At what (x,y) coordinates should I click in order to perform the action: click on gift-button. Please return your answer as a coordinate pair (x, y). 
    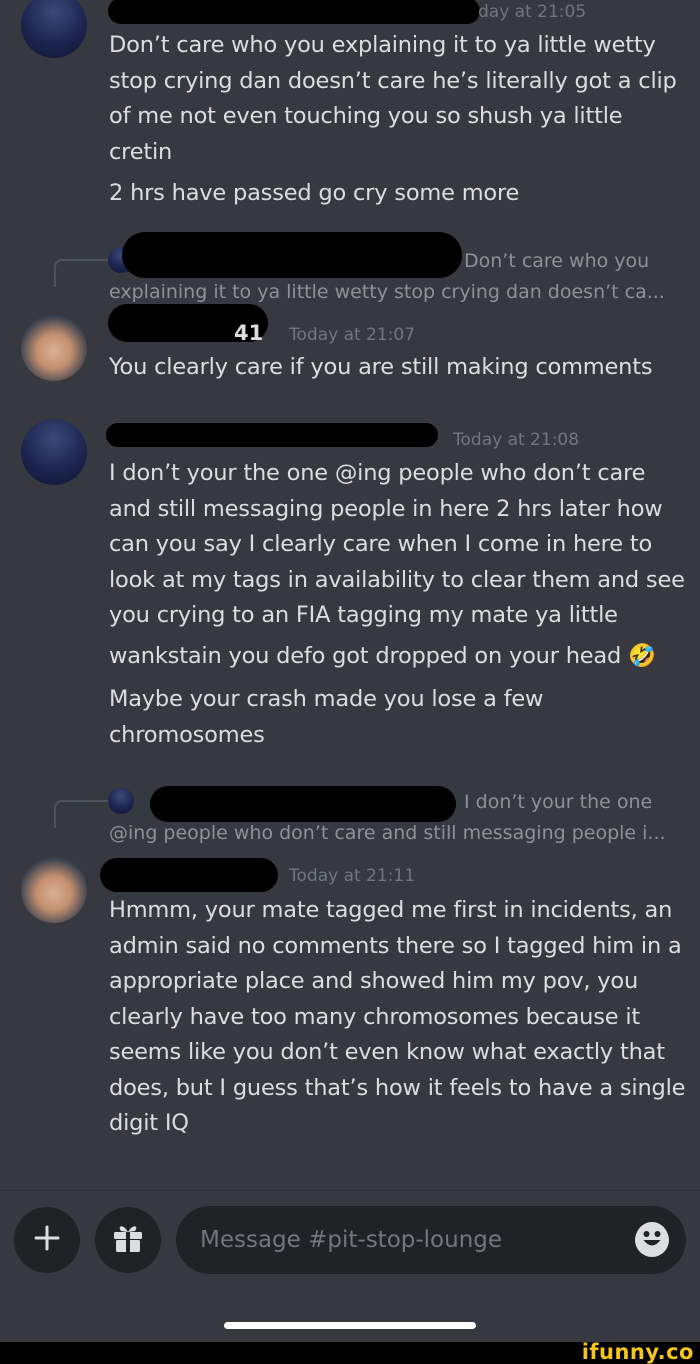
    Looking at the image, I should click on (128, 1240).